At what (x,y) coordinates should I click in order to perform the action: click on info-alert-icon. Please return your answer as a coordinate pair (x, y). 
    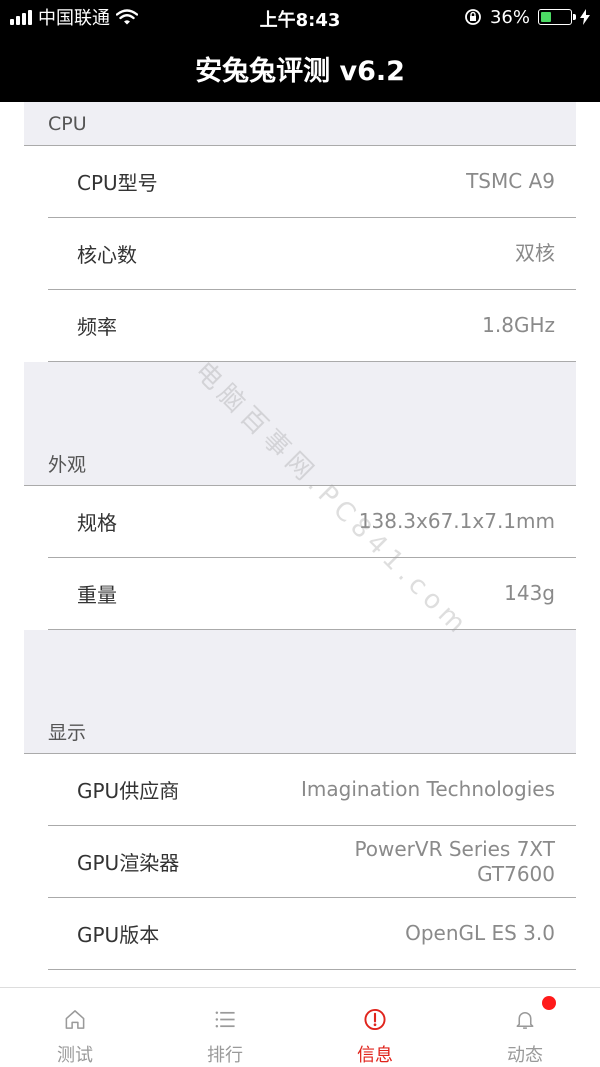
    Looking at the image, I should click on (375, 1019).